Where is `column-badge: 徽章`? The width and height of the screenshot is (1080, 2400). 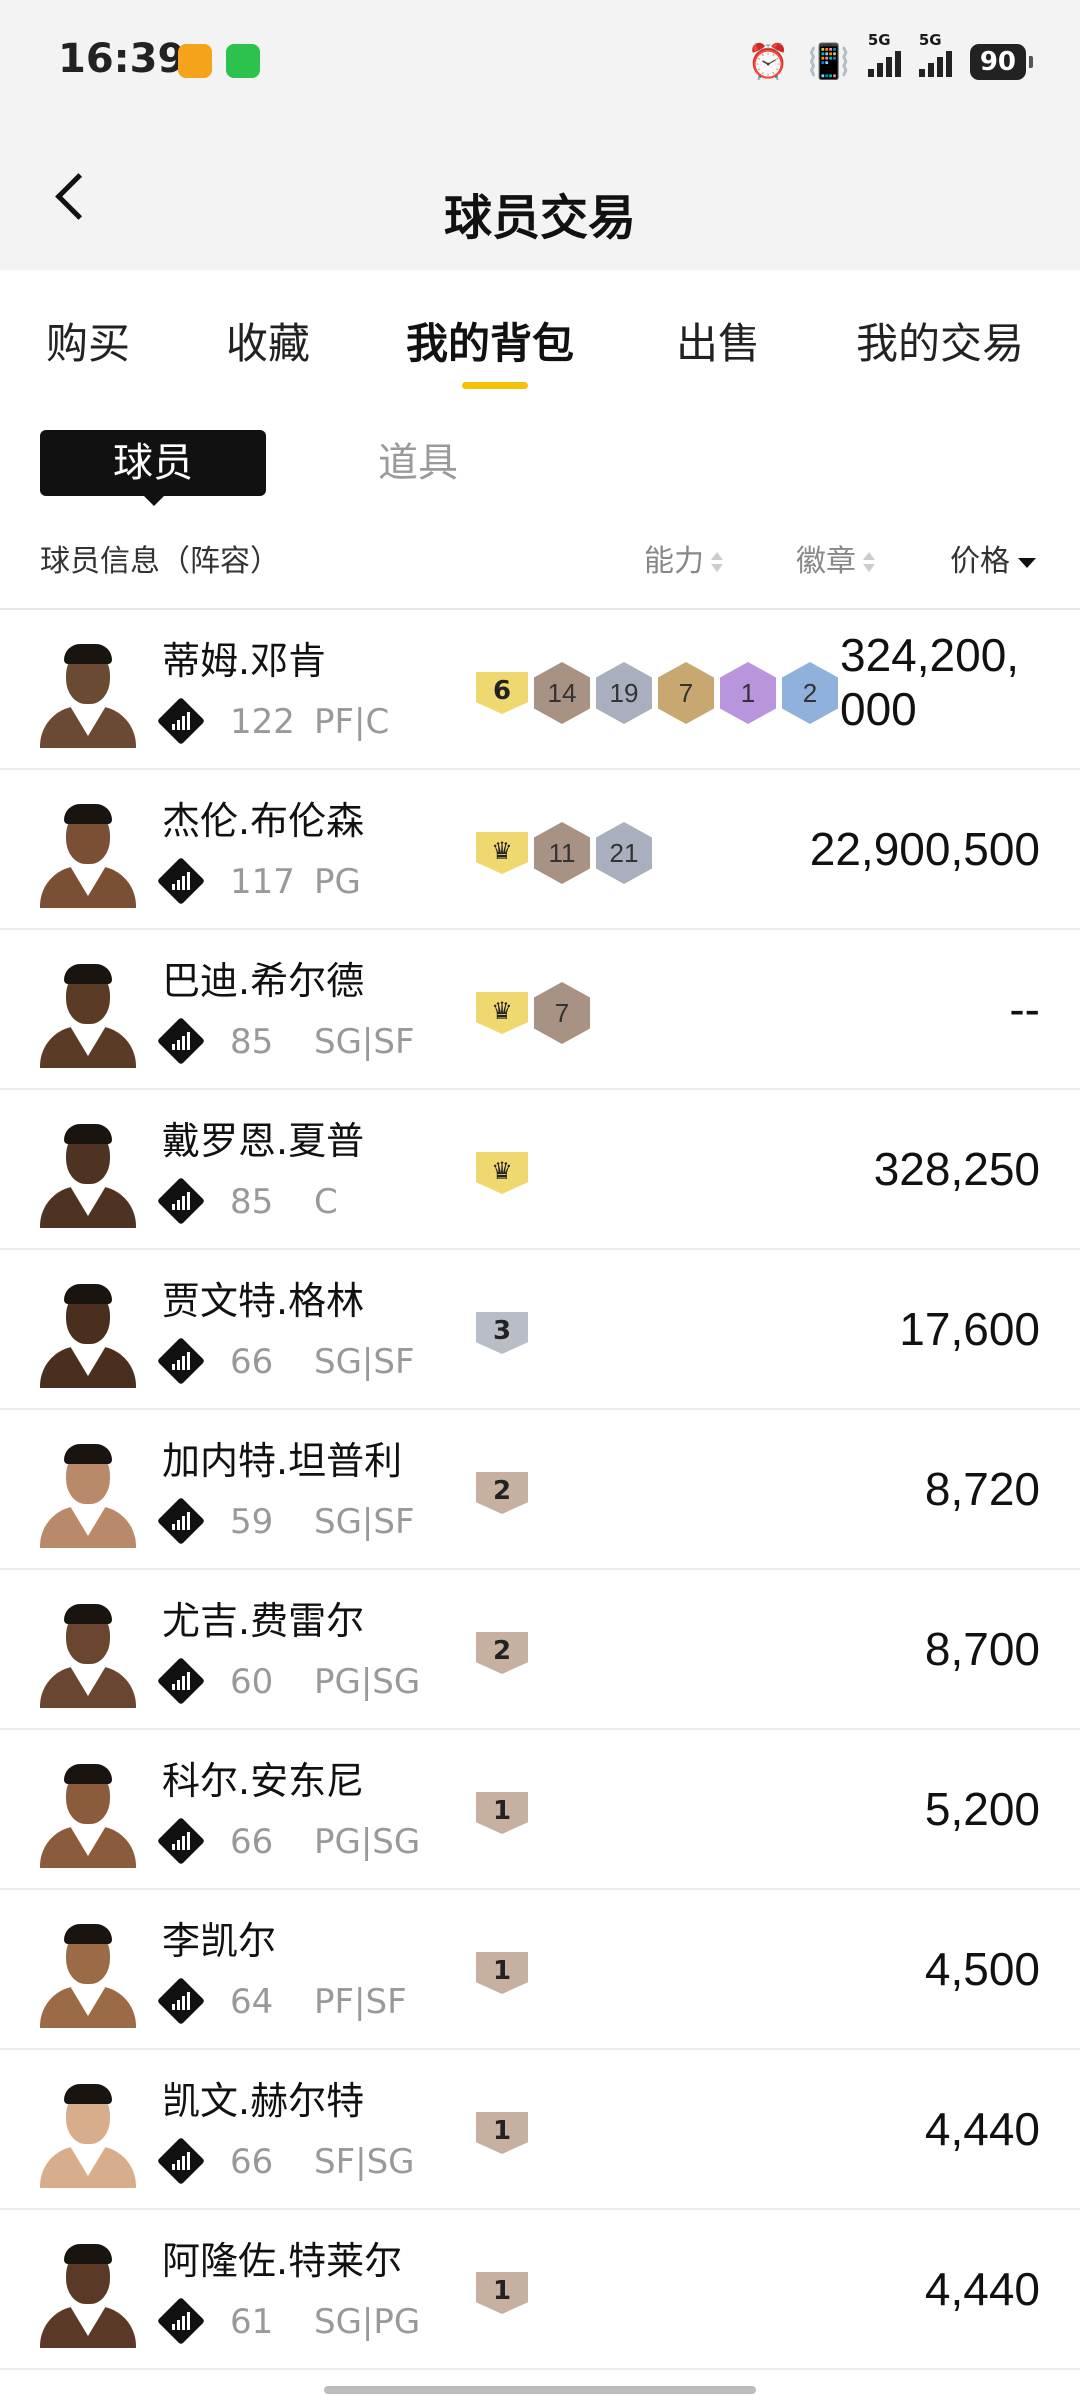
column-badge: 徽章 is located at coordinates (836, 558).